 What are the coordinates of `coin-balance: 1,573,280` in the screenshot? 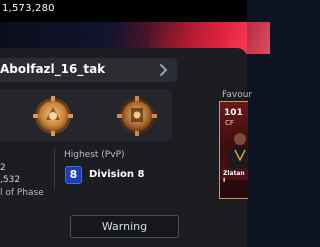 It's located at (28, 8).